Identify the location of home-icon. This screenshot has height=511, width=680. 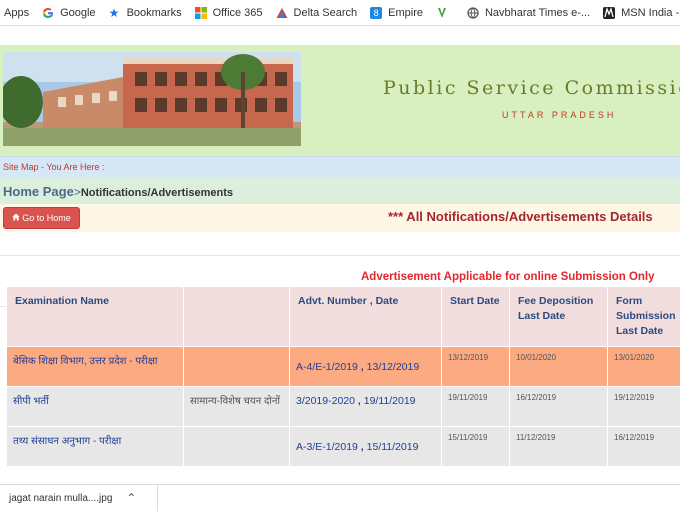
(16, 218).